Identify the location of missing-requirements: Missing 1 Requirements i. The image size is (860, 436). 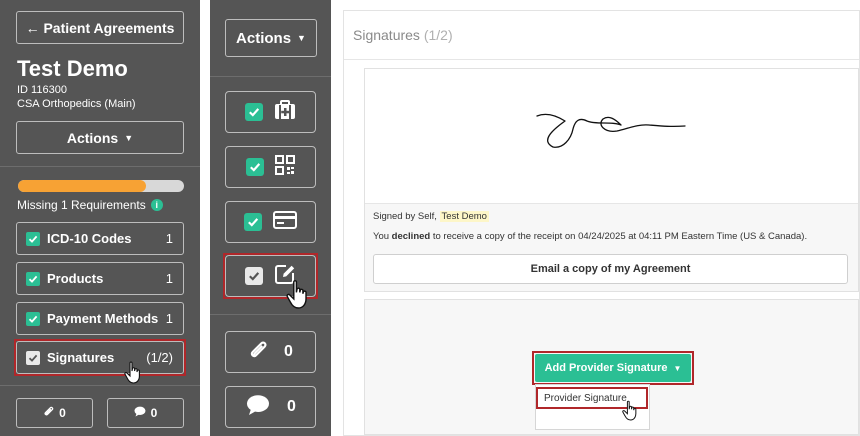
(90, 205).